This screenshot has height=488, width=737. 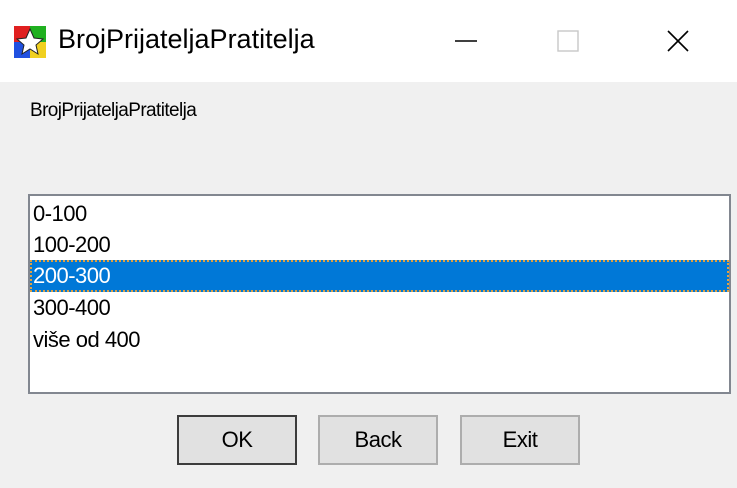 What do you see at coordinates (520, 440) in the screenshot?
I see `exit-button: Exit` at bounding box center [520, 440].